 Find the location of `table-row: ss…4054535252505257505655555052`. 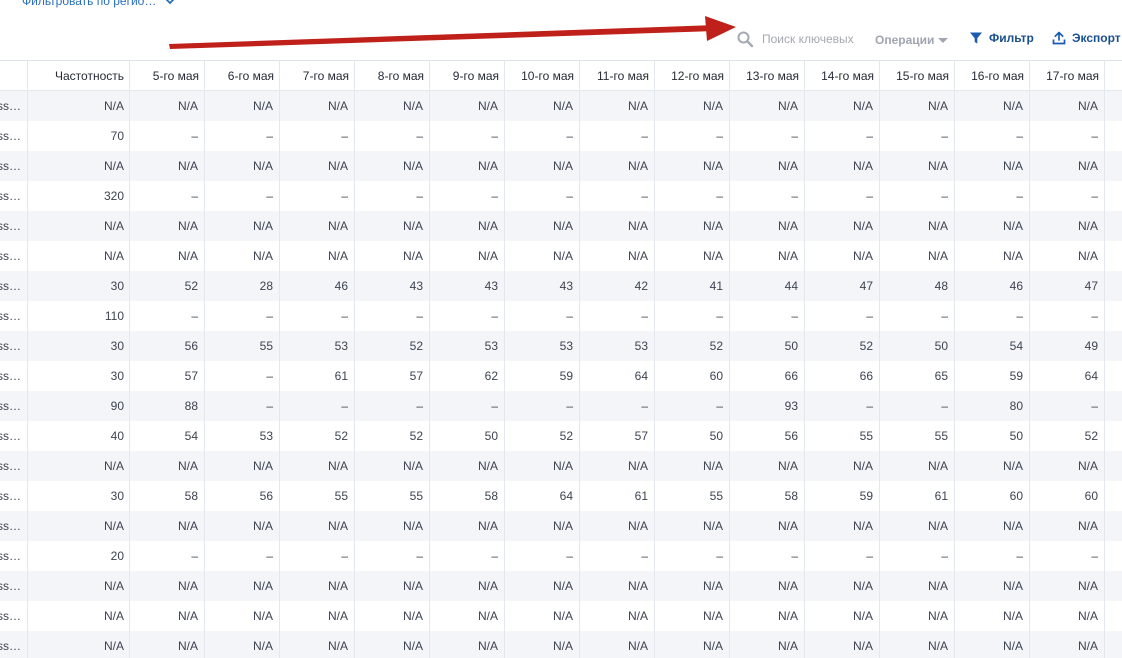

table-row: ss…4054535252505257505655555052 is located at coordinates (561, 436).